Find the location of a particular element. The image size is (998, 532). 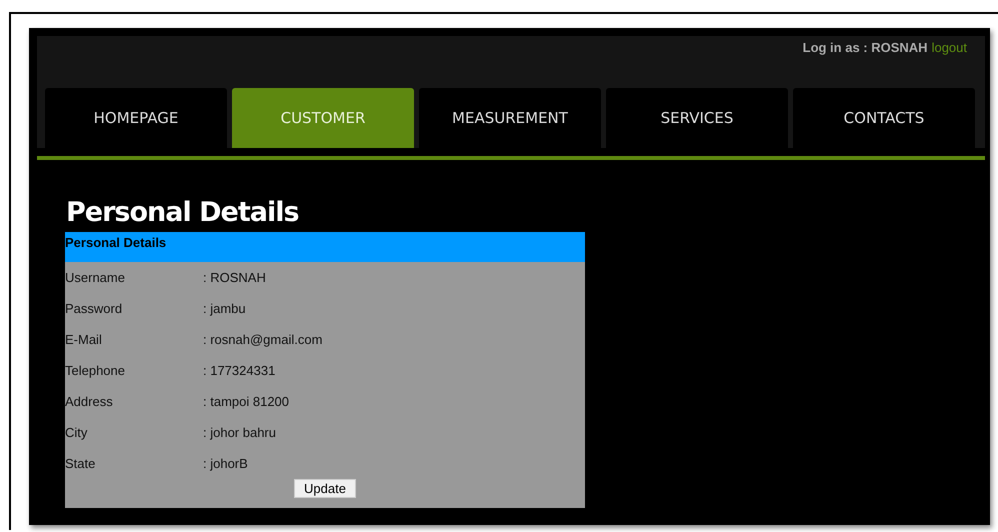

field-value: : johor bahru is located at coordinates (239, 432).